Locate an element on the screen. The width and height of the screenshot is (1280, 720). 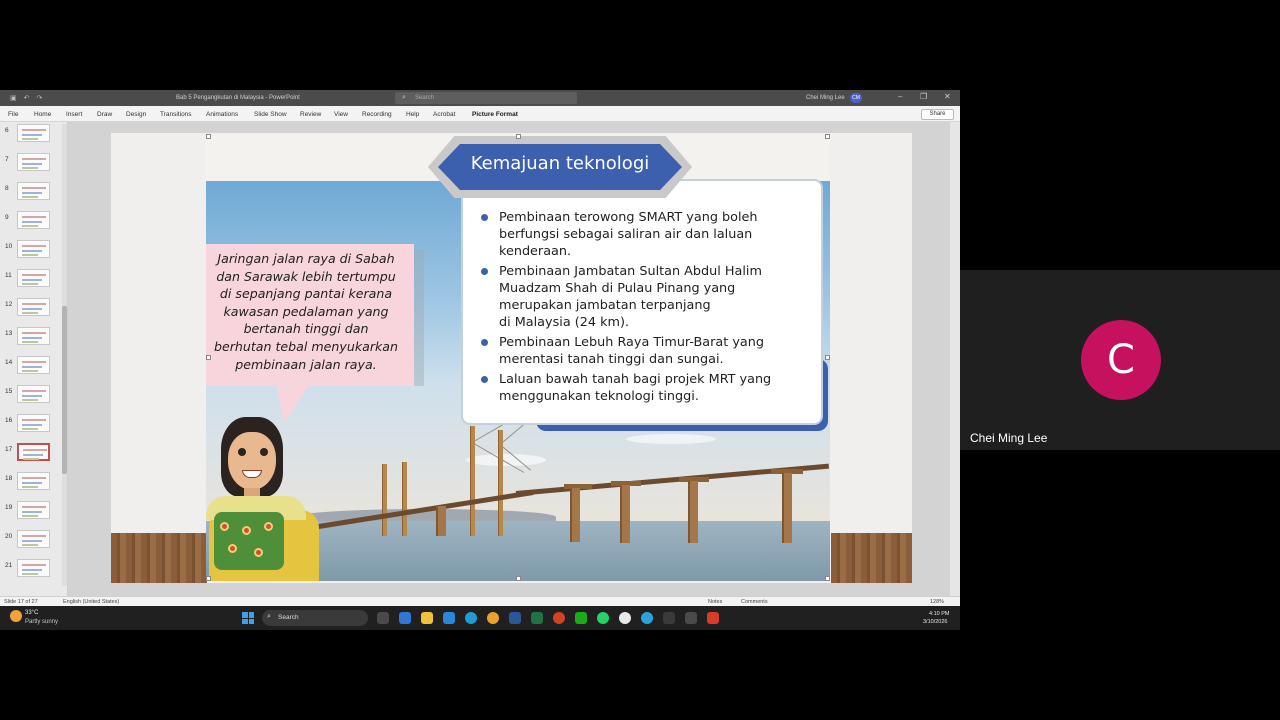
slide-thumbnail: 19 is located at coordinates (30, 513).